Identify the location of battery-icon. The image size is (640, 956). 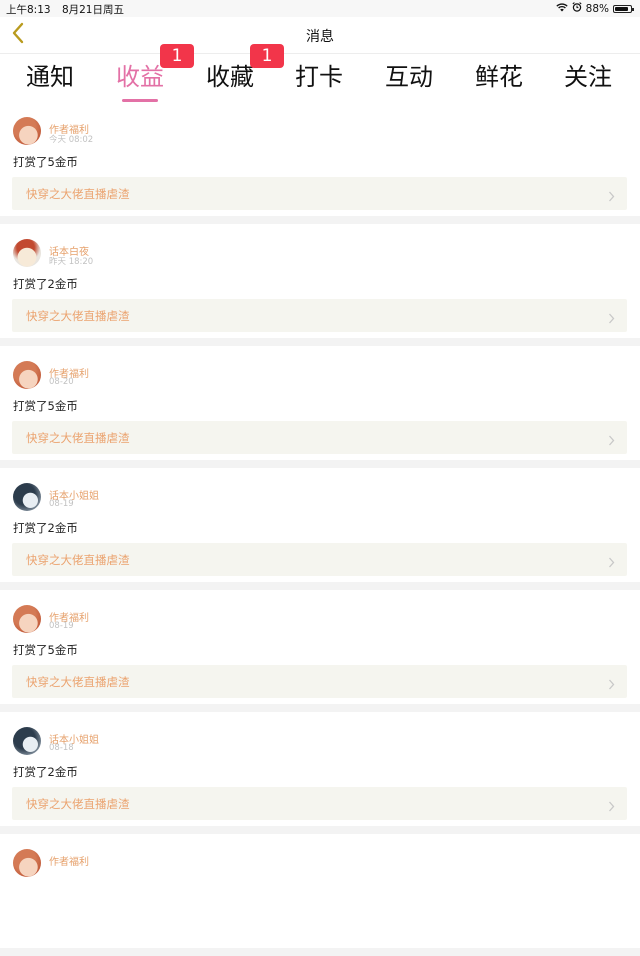
(623, 8).